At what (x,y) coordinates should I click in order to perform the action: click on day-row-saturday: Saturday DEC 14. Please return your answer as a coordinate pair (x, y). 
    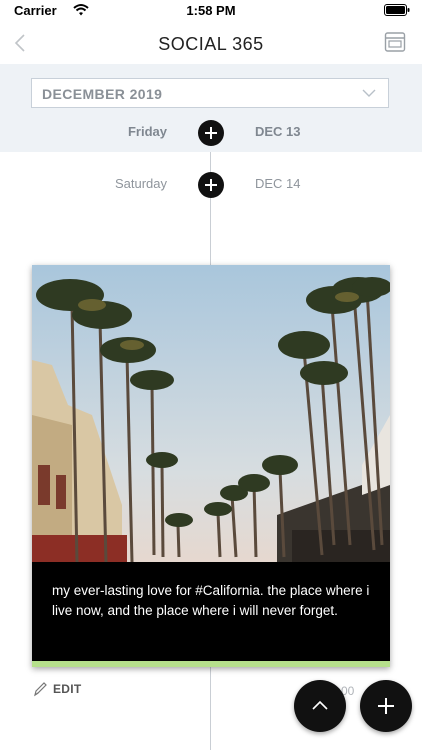
    Looking at the image, I should click on (211, 185).